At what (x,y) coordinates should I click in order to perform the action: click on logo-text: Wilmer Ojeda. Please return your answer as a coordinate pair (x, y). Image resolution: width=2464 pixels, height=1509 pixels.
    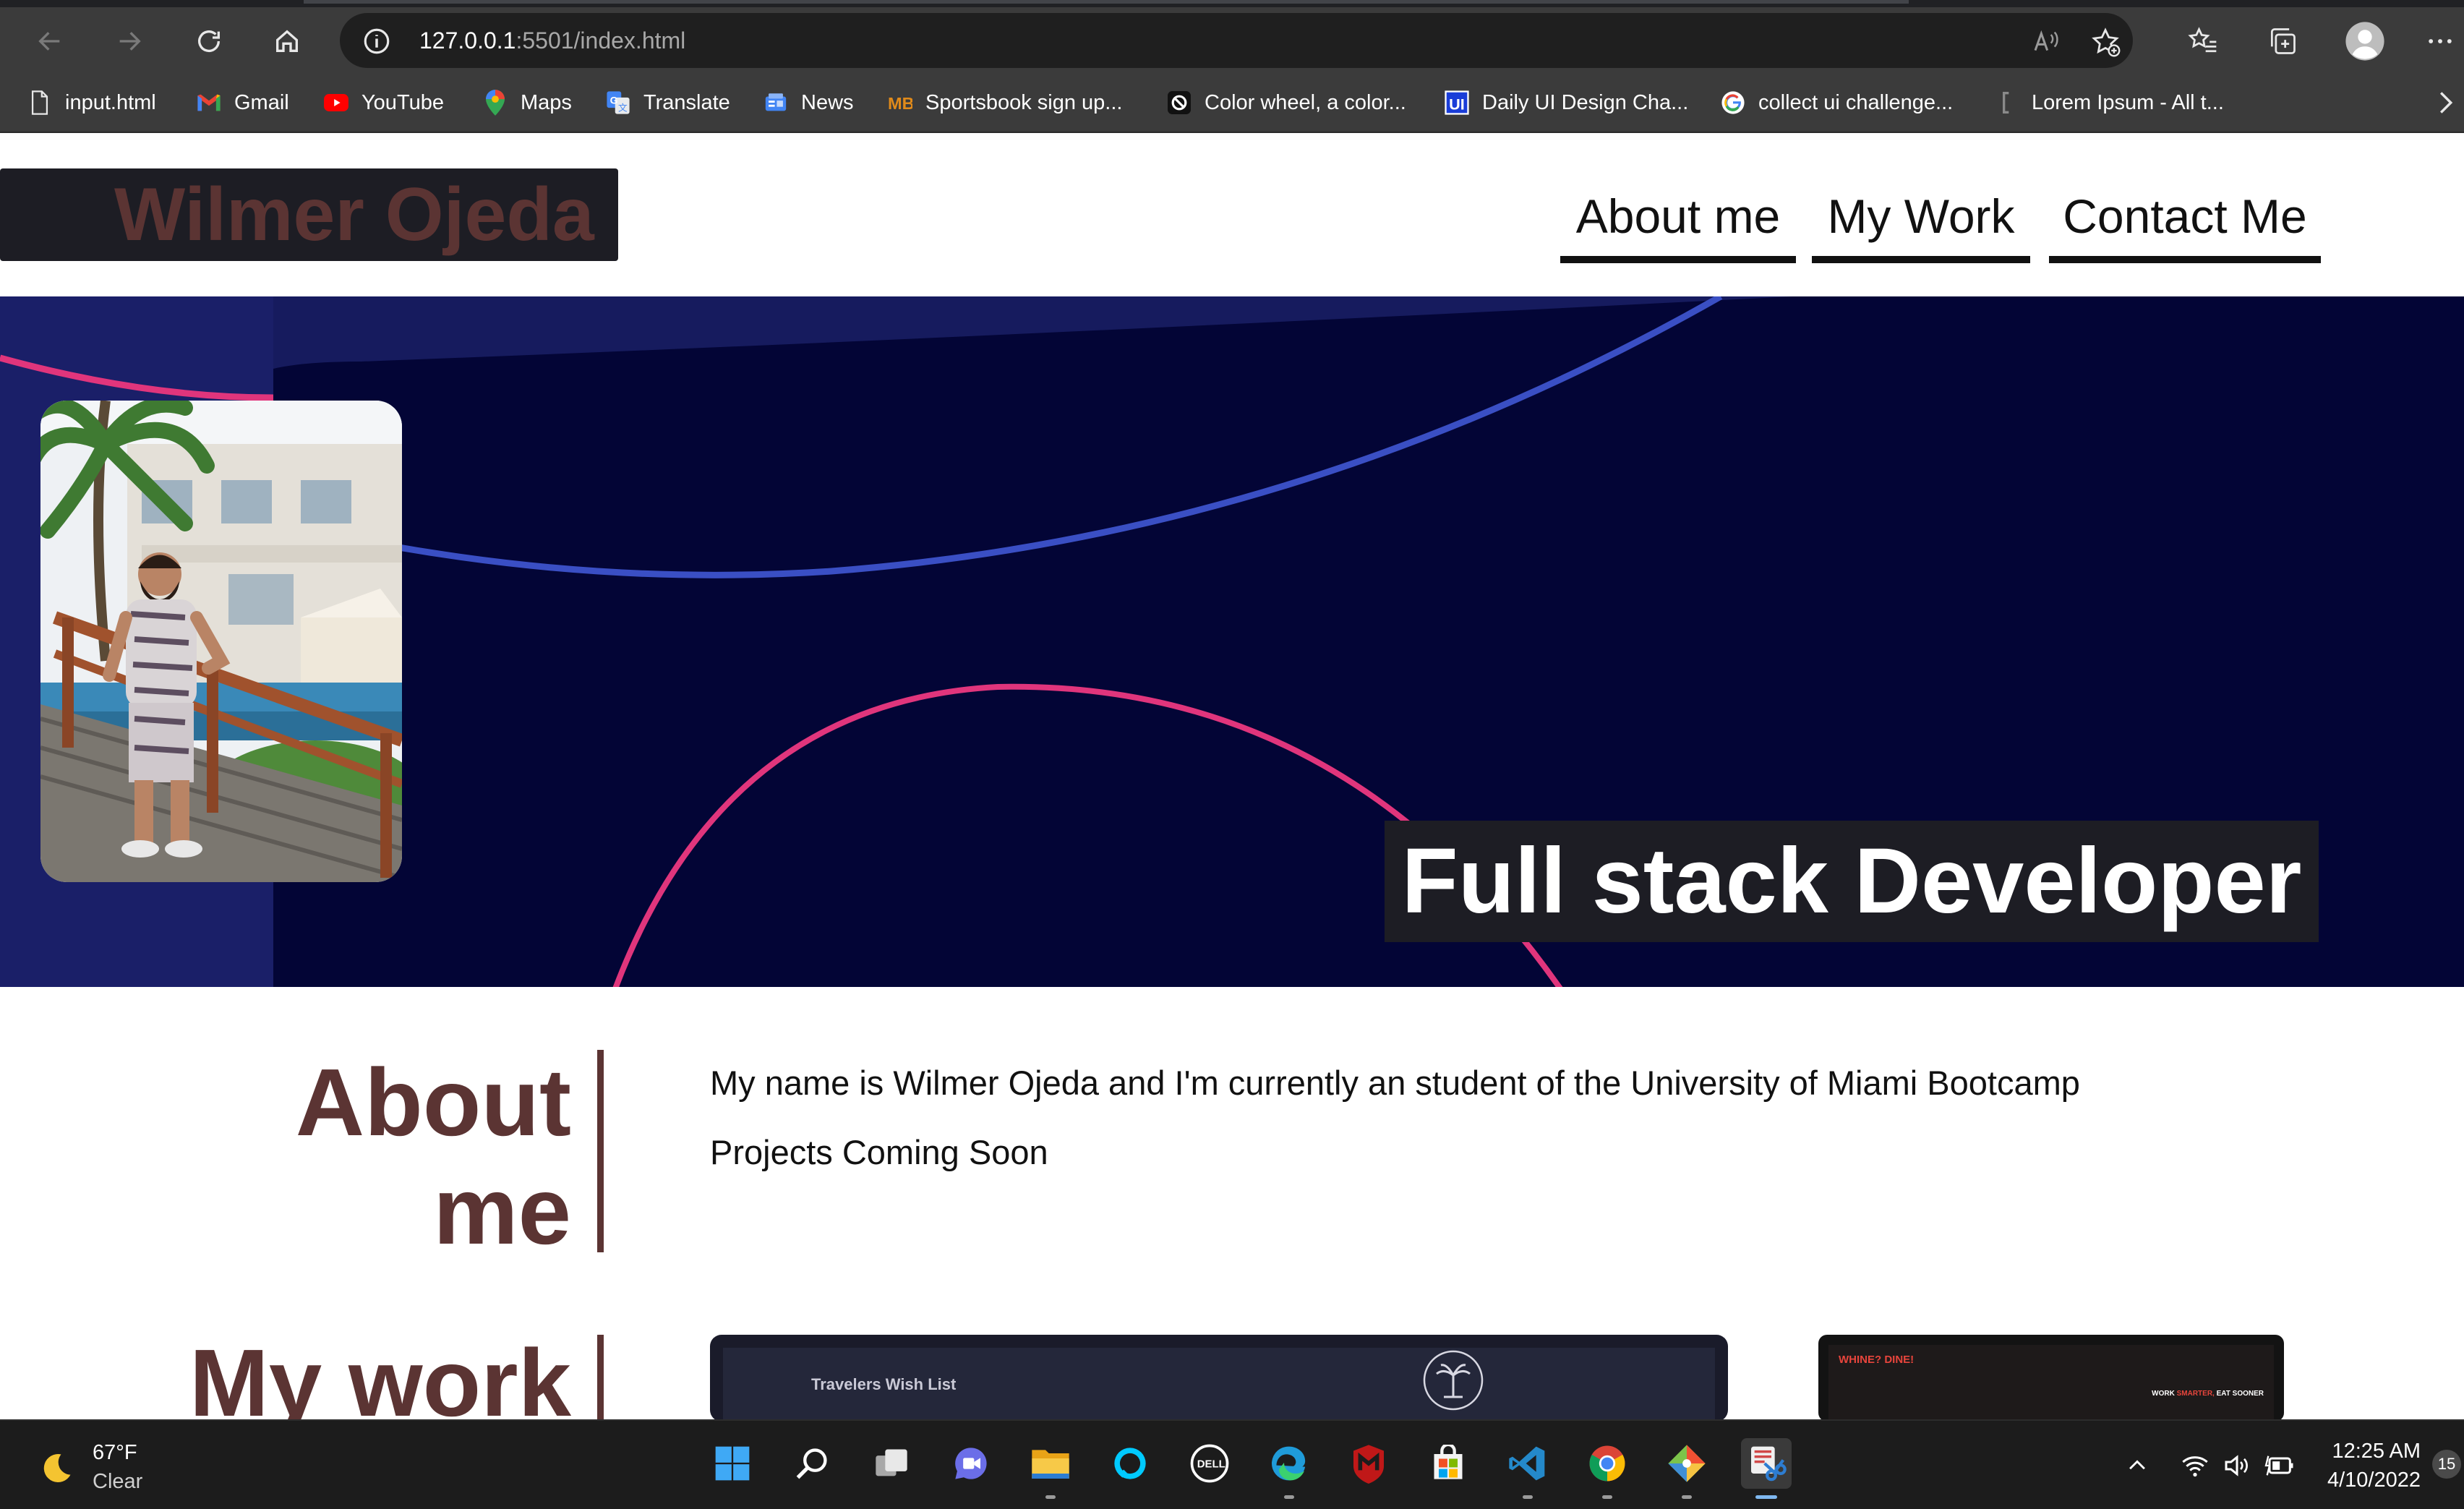
    Looking at the image, I should click on (354, 215).